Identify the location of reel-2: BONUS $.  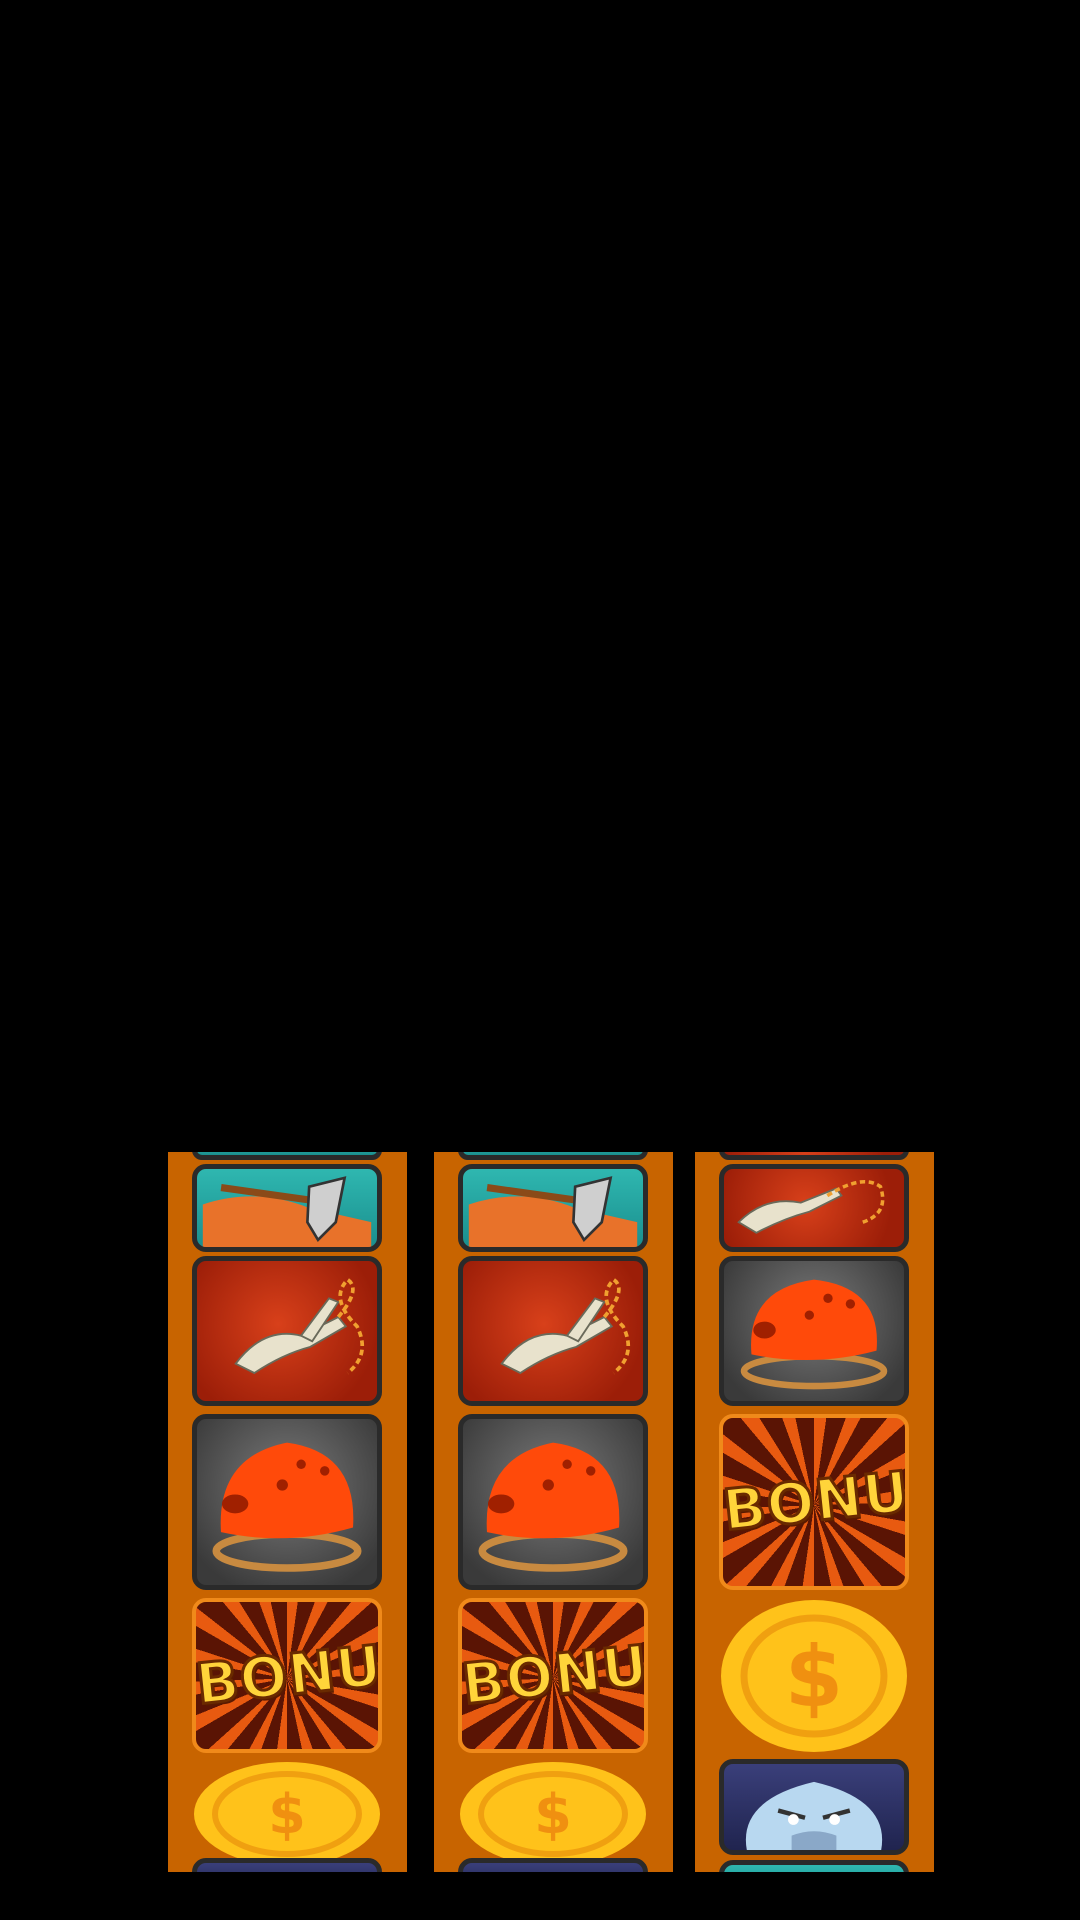
(553, 1512).